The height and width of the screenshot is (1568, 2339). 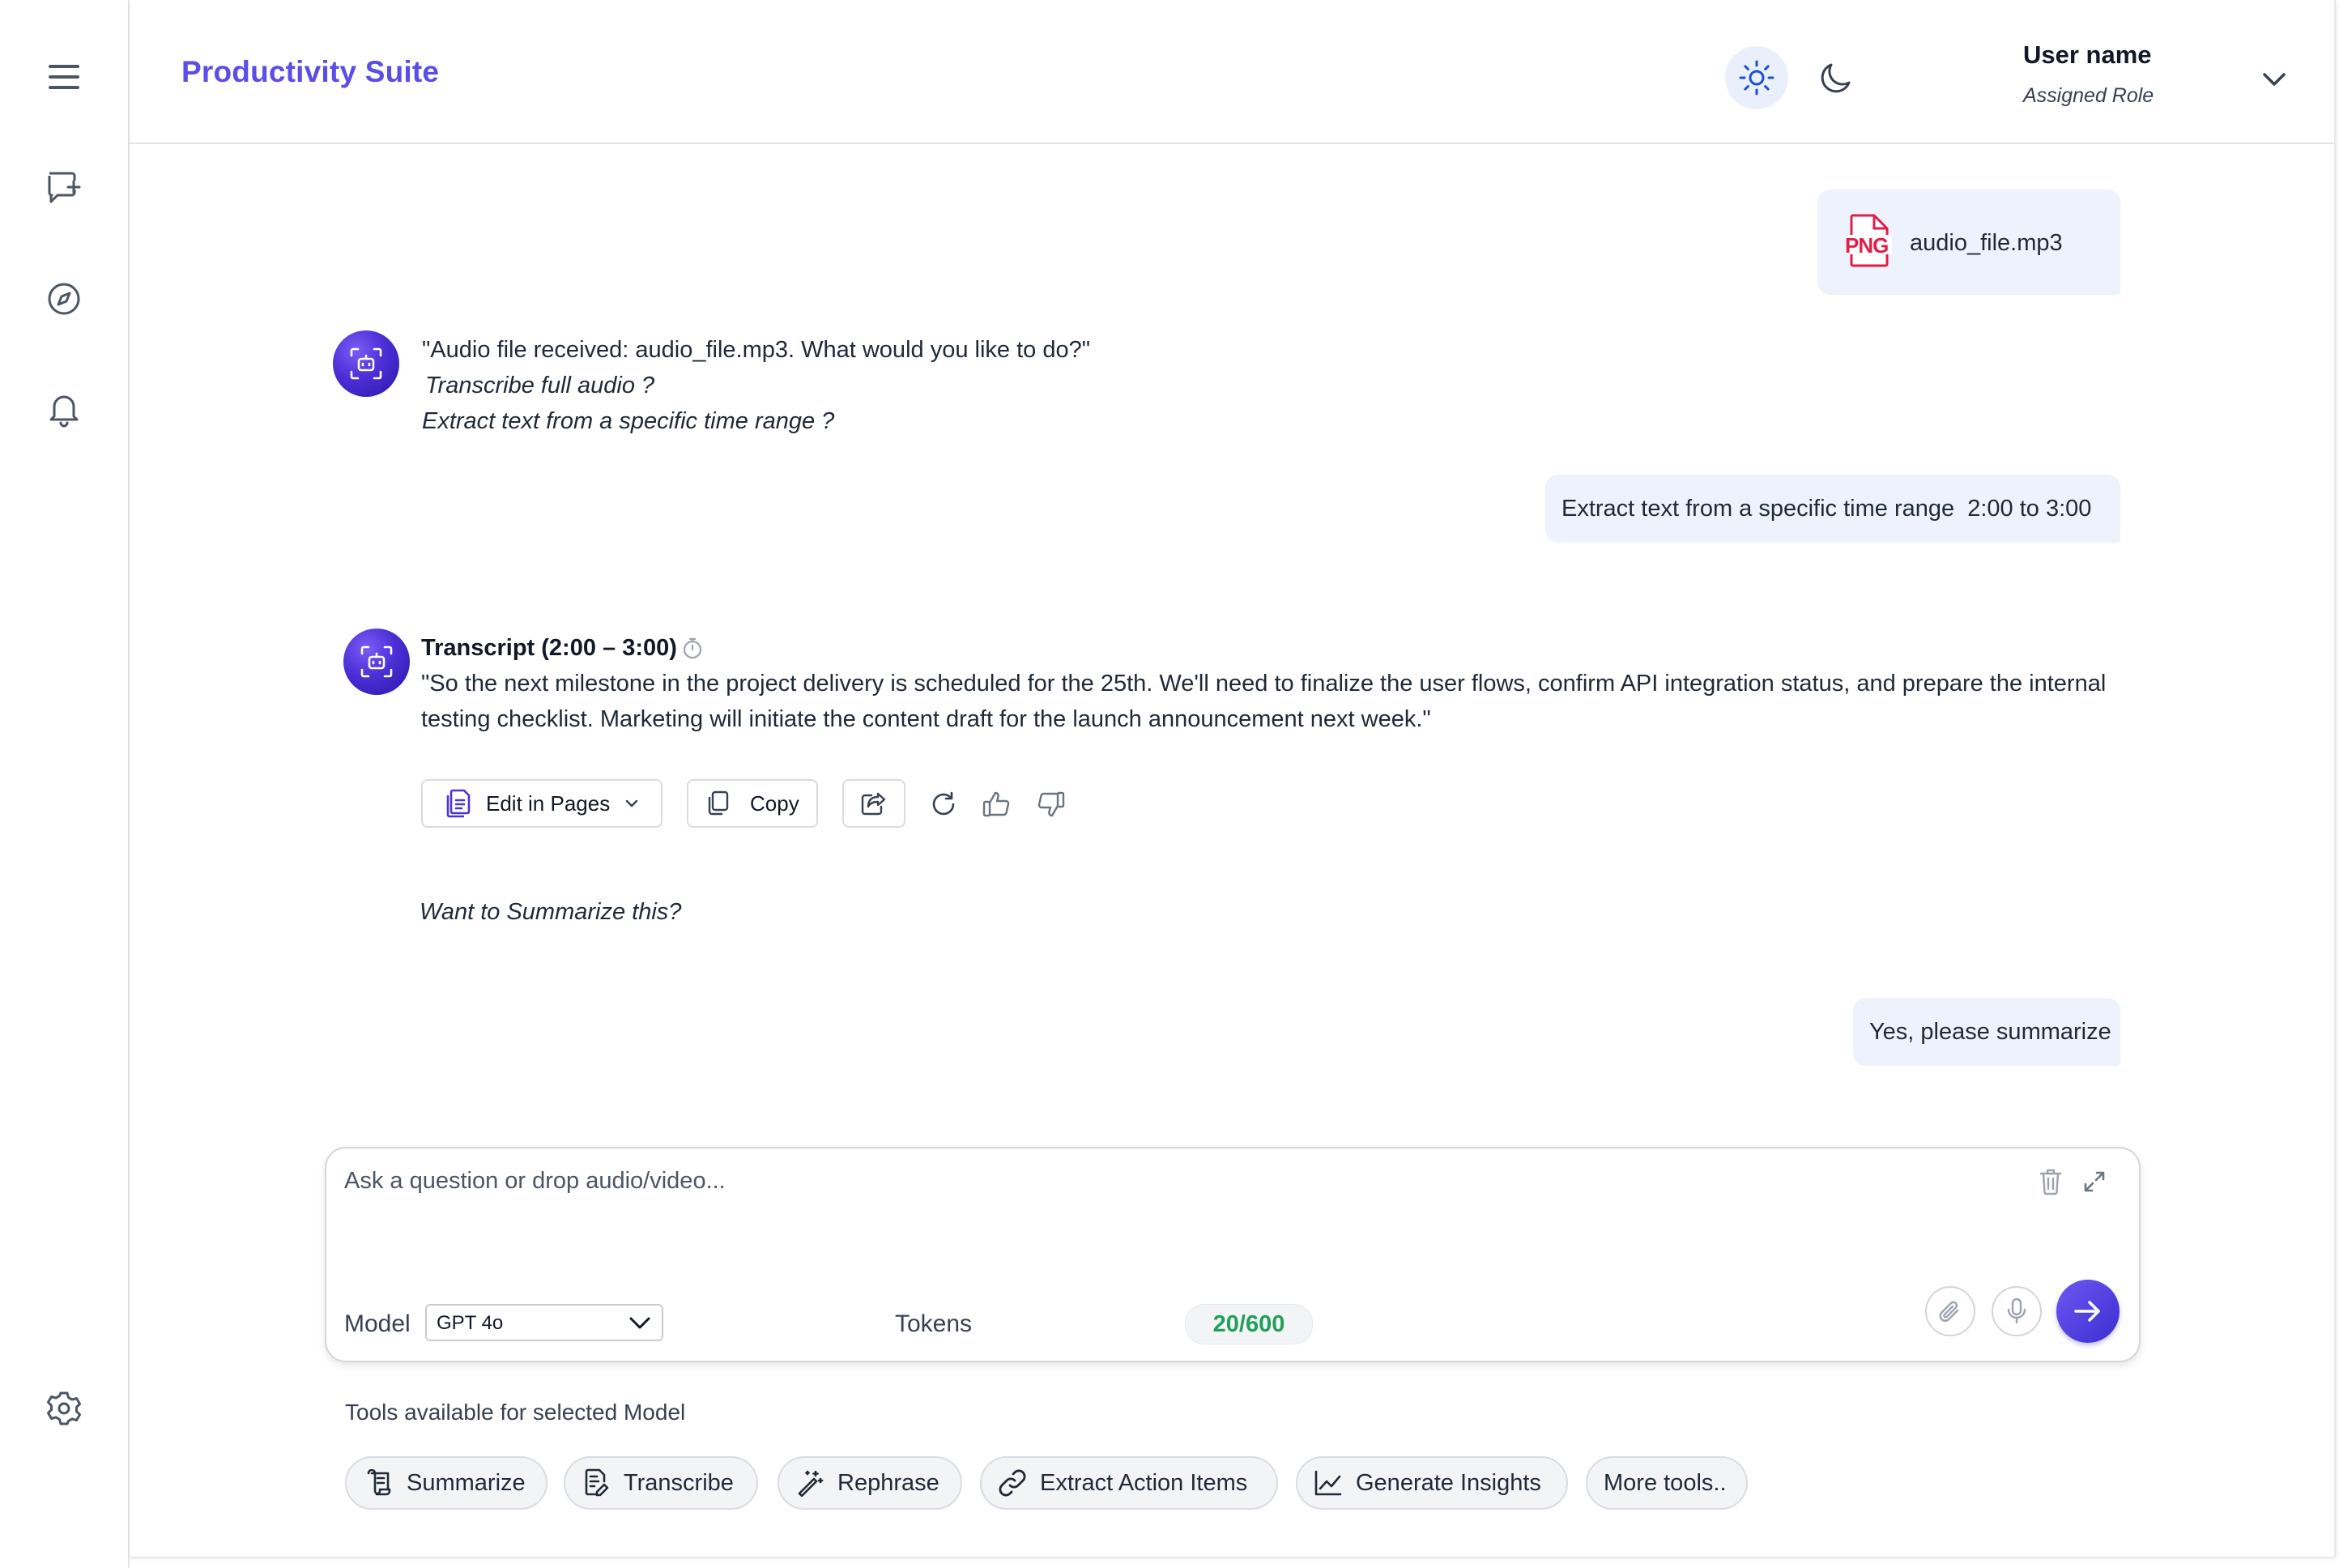 I want to click on message-input, so click(x=1154, y=1200).